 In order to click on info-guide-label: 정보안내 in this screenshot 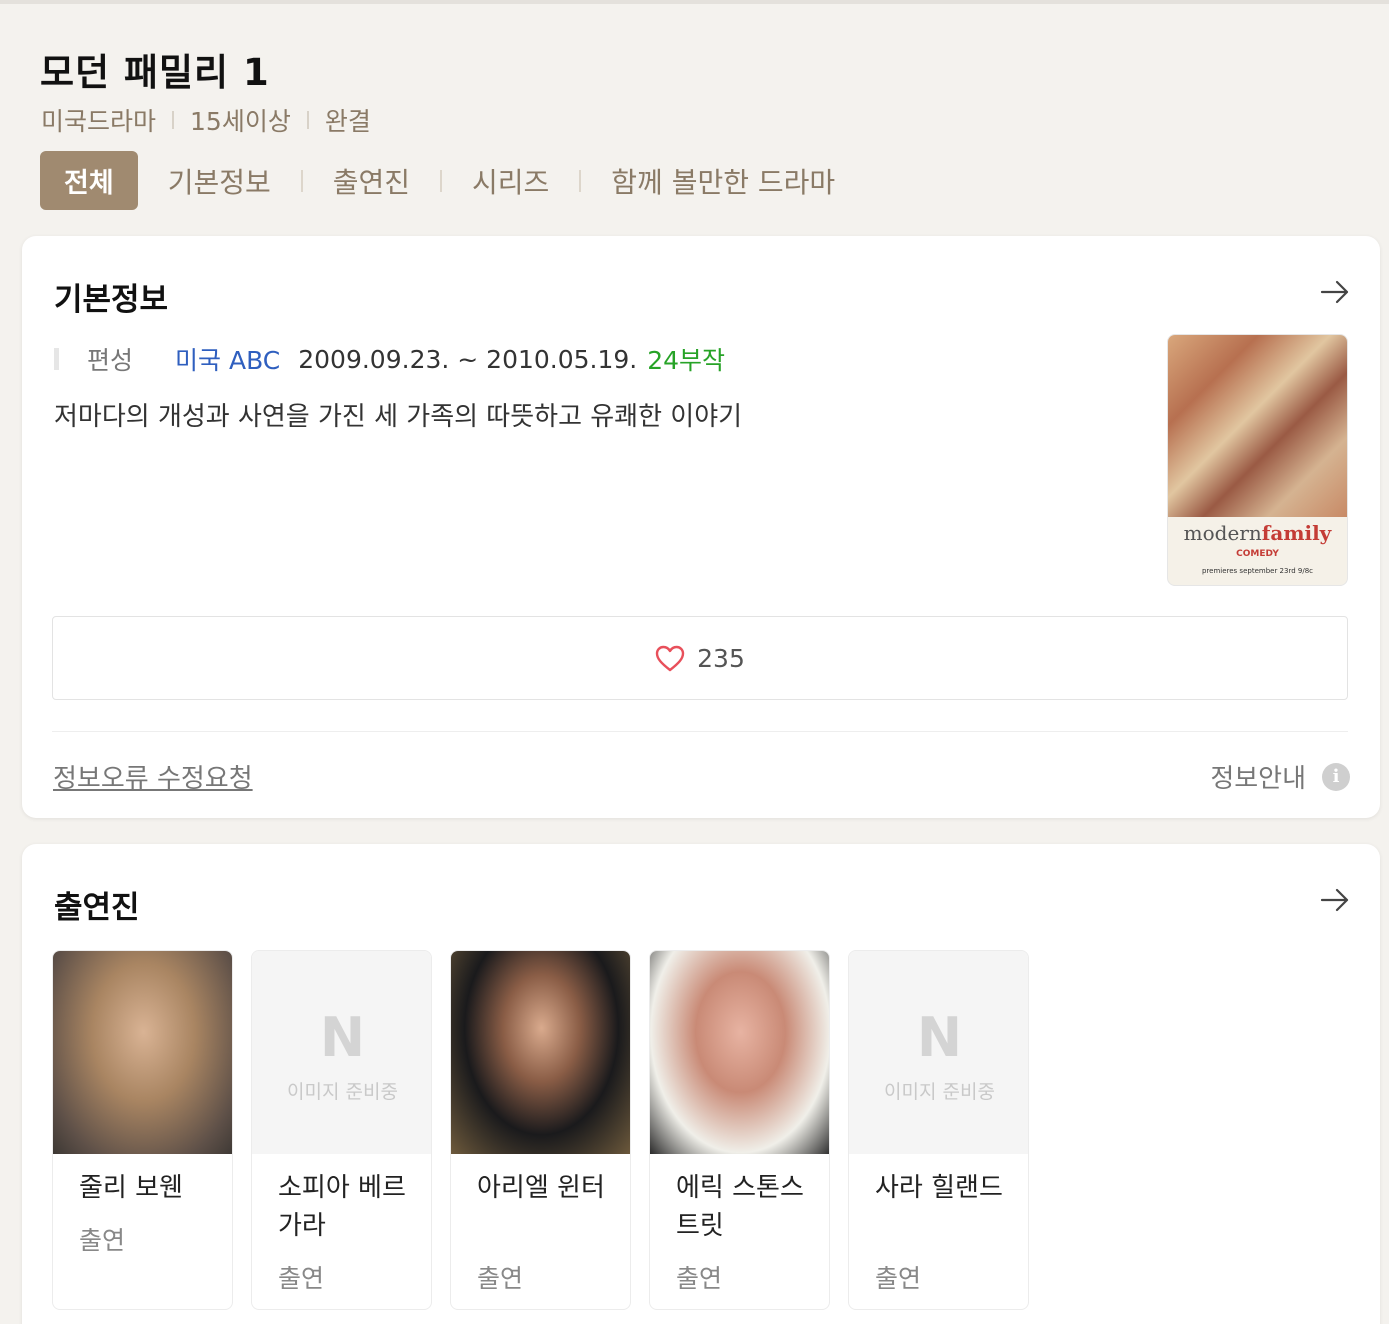, I will do `click(1258, 779)`.